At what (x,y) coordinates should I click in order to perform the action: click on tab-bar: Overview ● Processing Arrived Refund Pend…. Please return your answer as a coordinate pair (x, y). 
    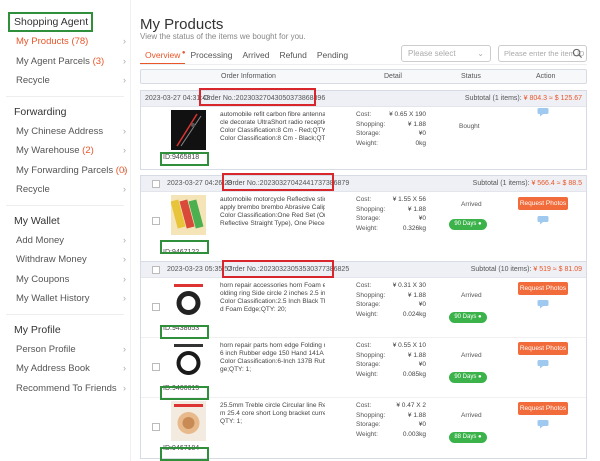
    Looking at the image, I should click on (246, 55).